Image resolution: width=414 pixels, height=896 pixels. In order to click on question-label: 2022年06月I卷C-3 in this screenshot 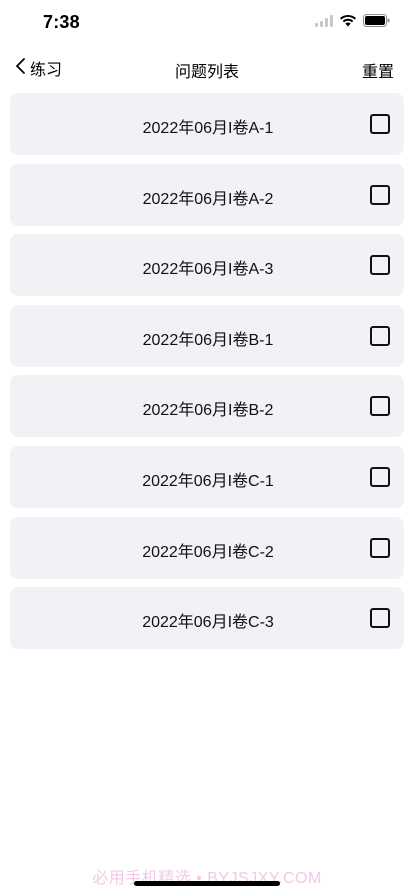, I will do `click(208, 623)`.